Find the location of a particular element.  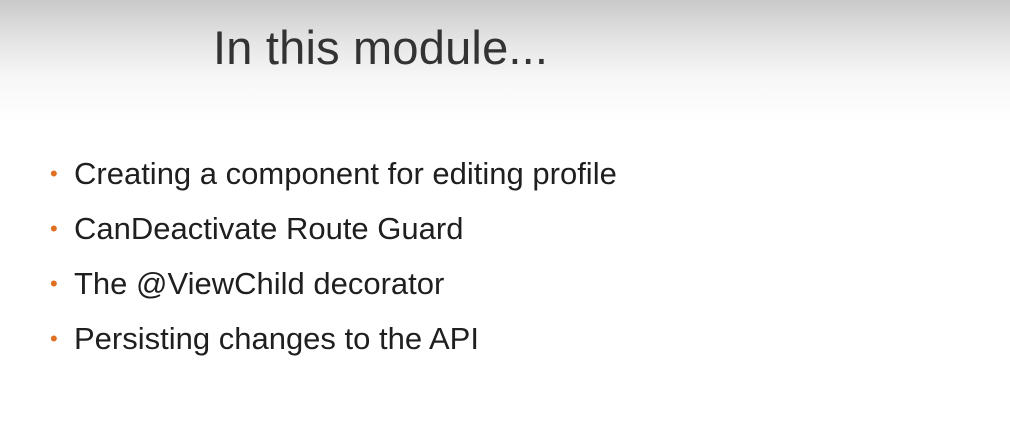

bullet-text: The @ViewChild decorator is located at coordinates (259, 283).